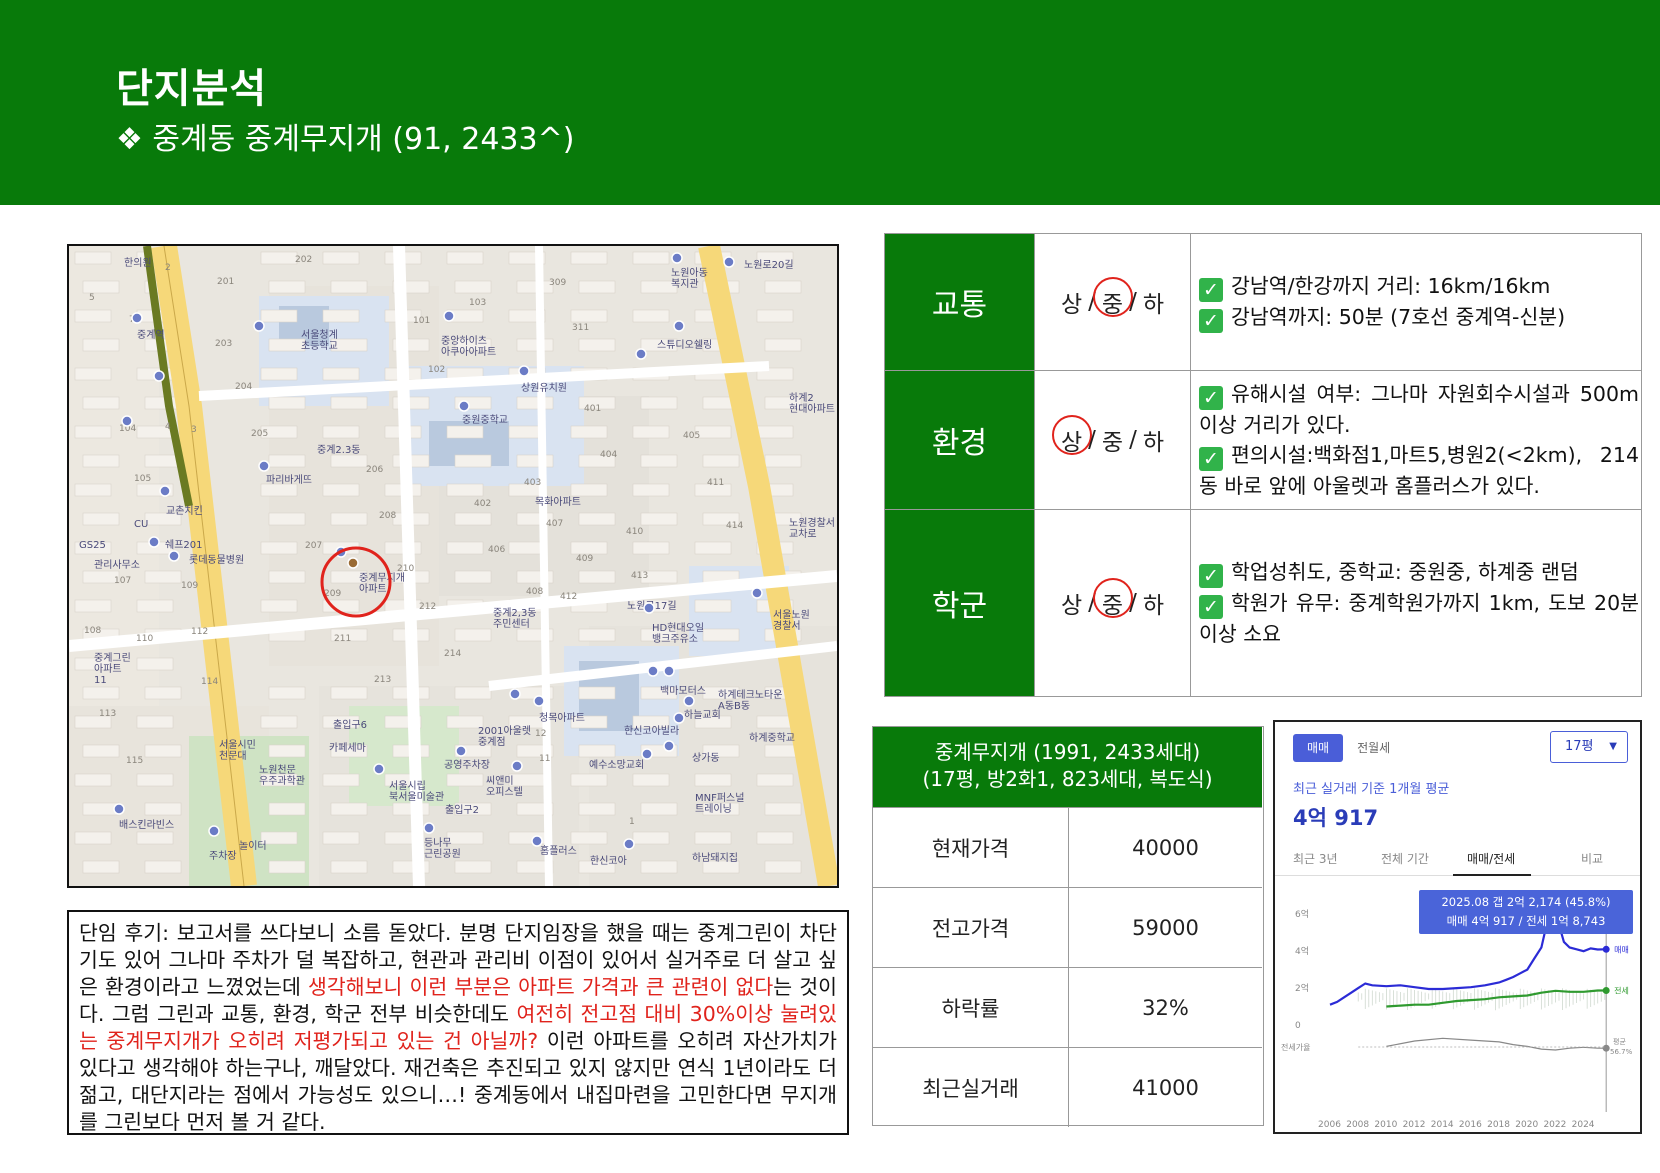 The width and height of the screenshot is (1660, 1173). What do you see at coordinates (1589, 747) in the screenshot?
I see `pyeong-select: 17평 ▼` at bounding box center [1589, 747].